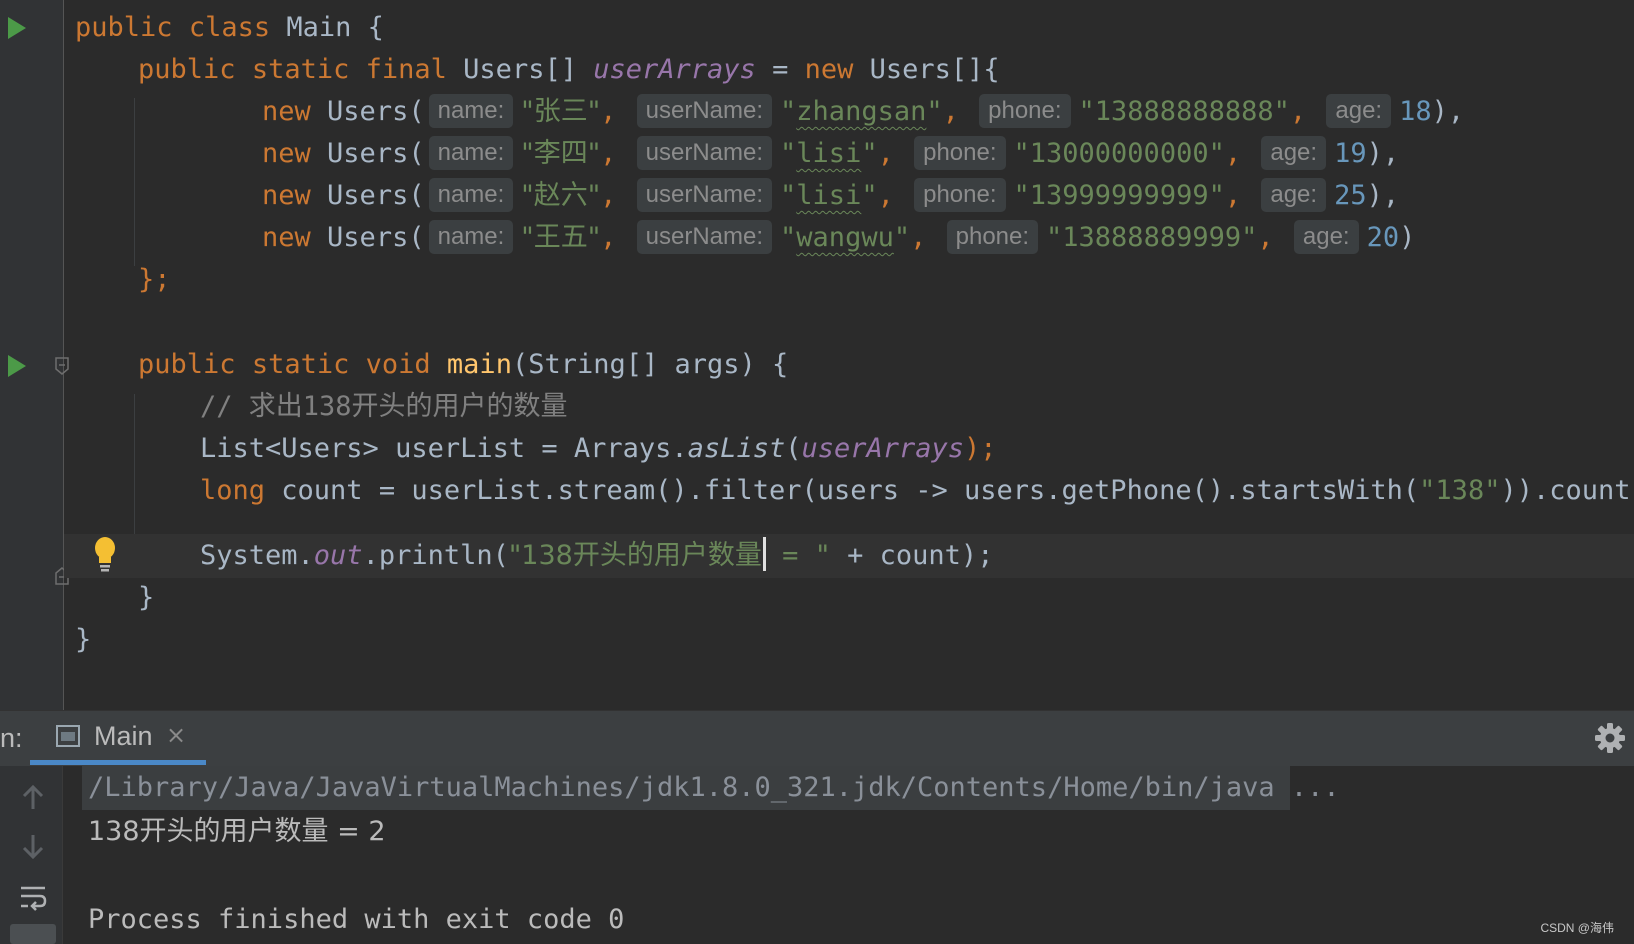 This screenshot has width=1634, height=944. I want to click on close-icon: ×, so click(176, 735).